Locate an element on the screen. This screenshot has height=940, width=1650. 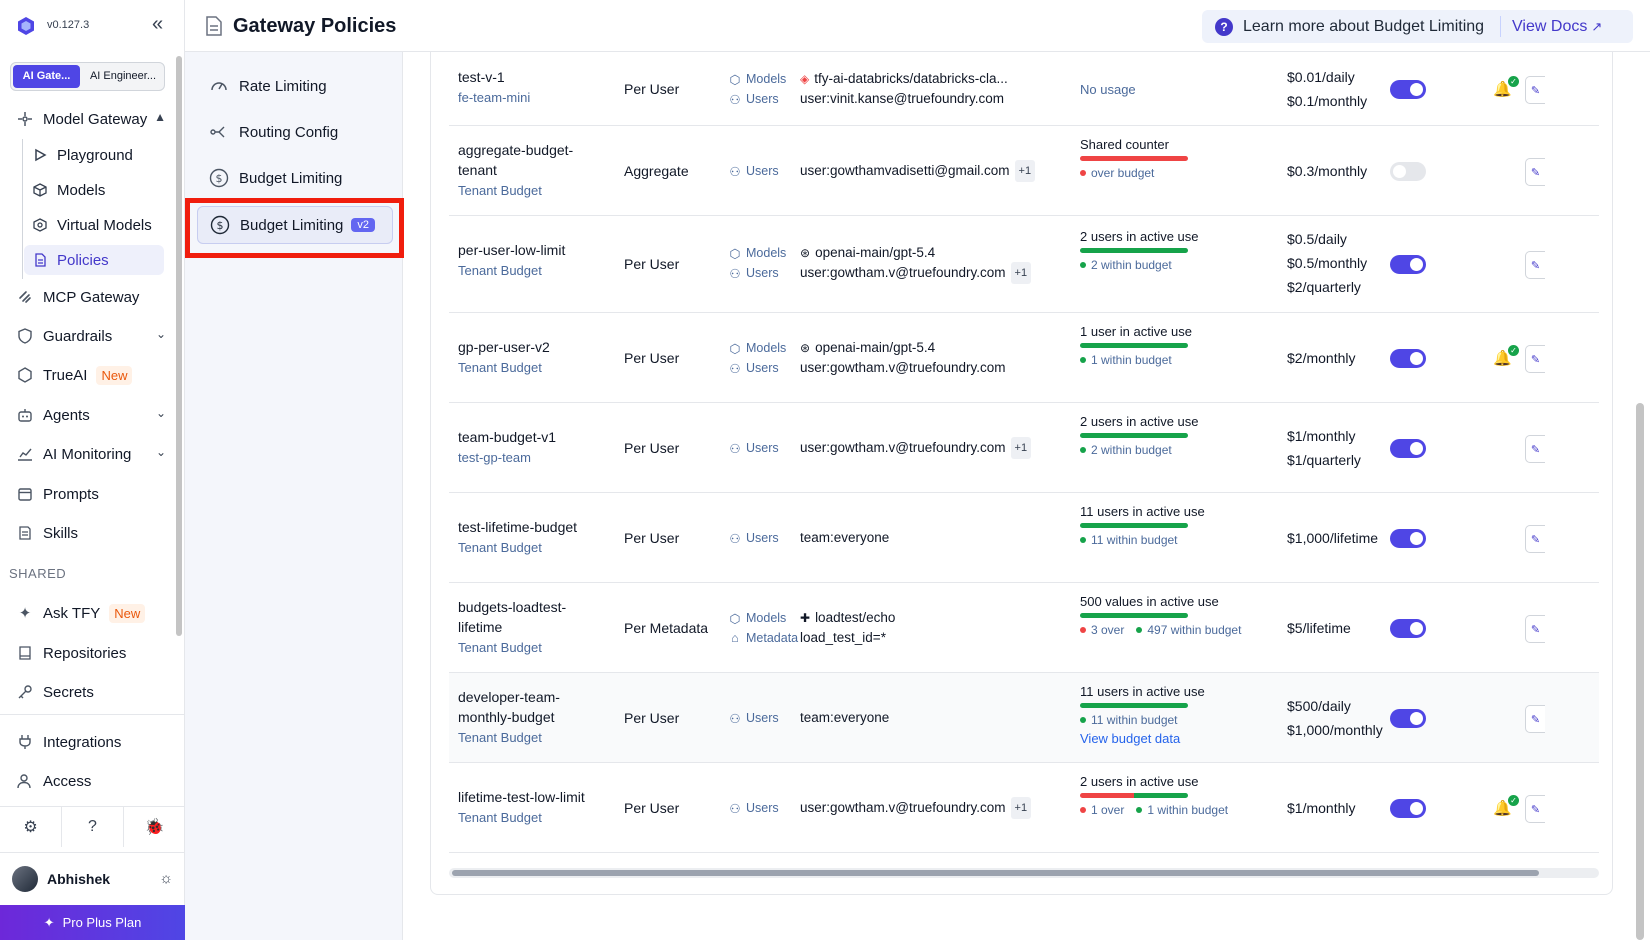
subnav-label: Routing Config is located at coordinates (289, 132).